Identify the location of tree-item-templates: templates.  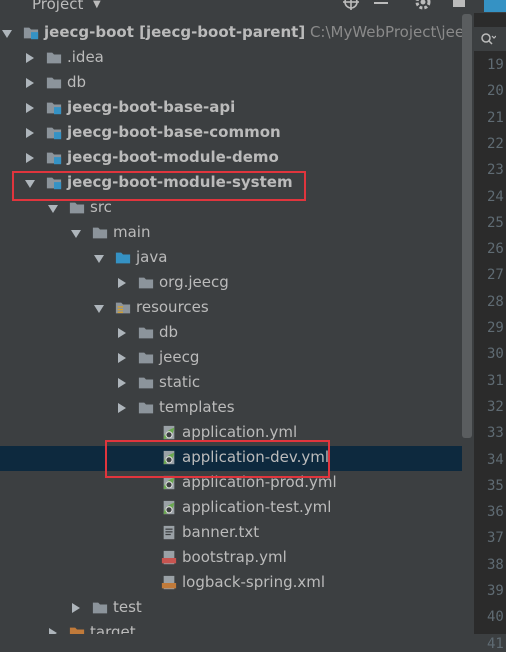
(231, 408).